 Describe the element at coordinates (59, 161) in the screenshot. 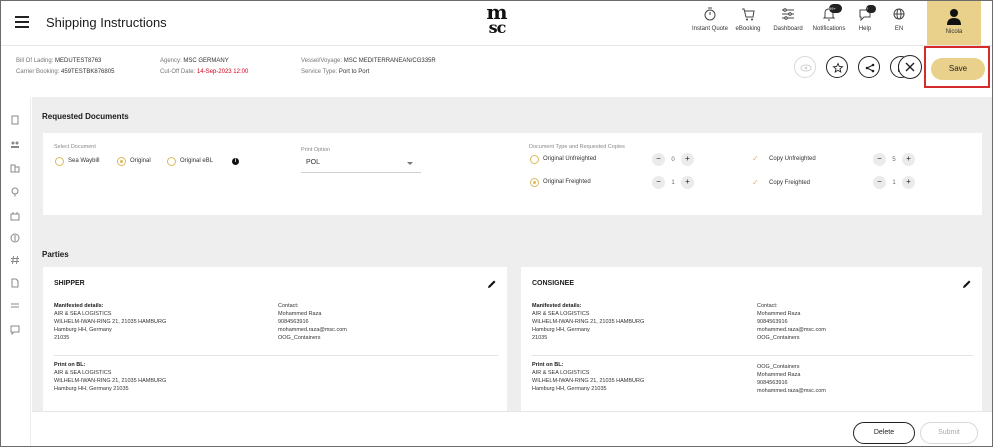

I see `radio-sea-waybill` at that location.